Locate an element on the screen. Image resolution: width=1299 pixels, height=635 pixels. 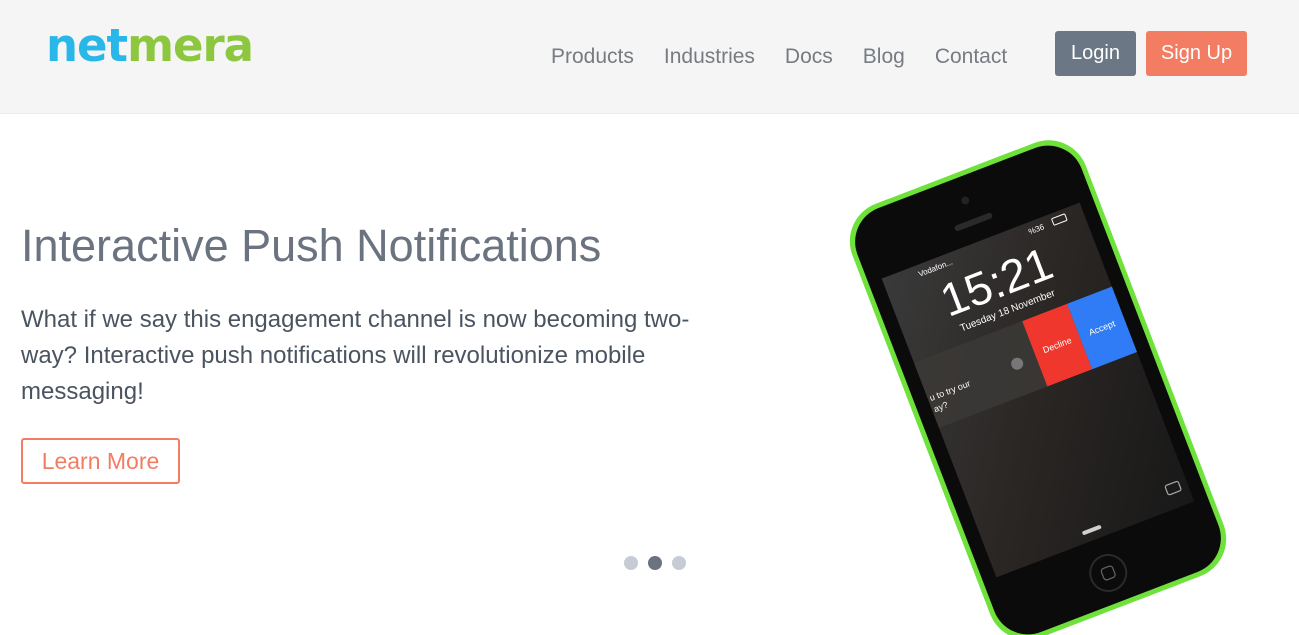
hero-title: Interactive Push Notifications is located at coordinates (311, 245).